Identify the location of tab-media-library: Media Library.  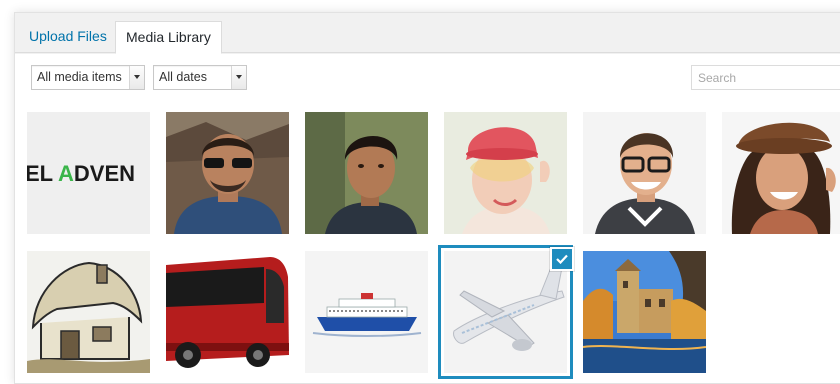
(168, 37).